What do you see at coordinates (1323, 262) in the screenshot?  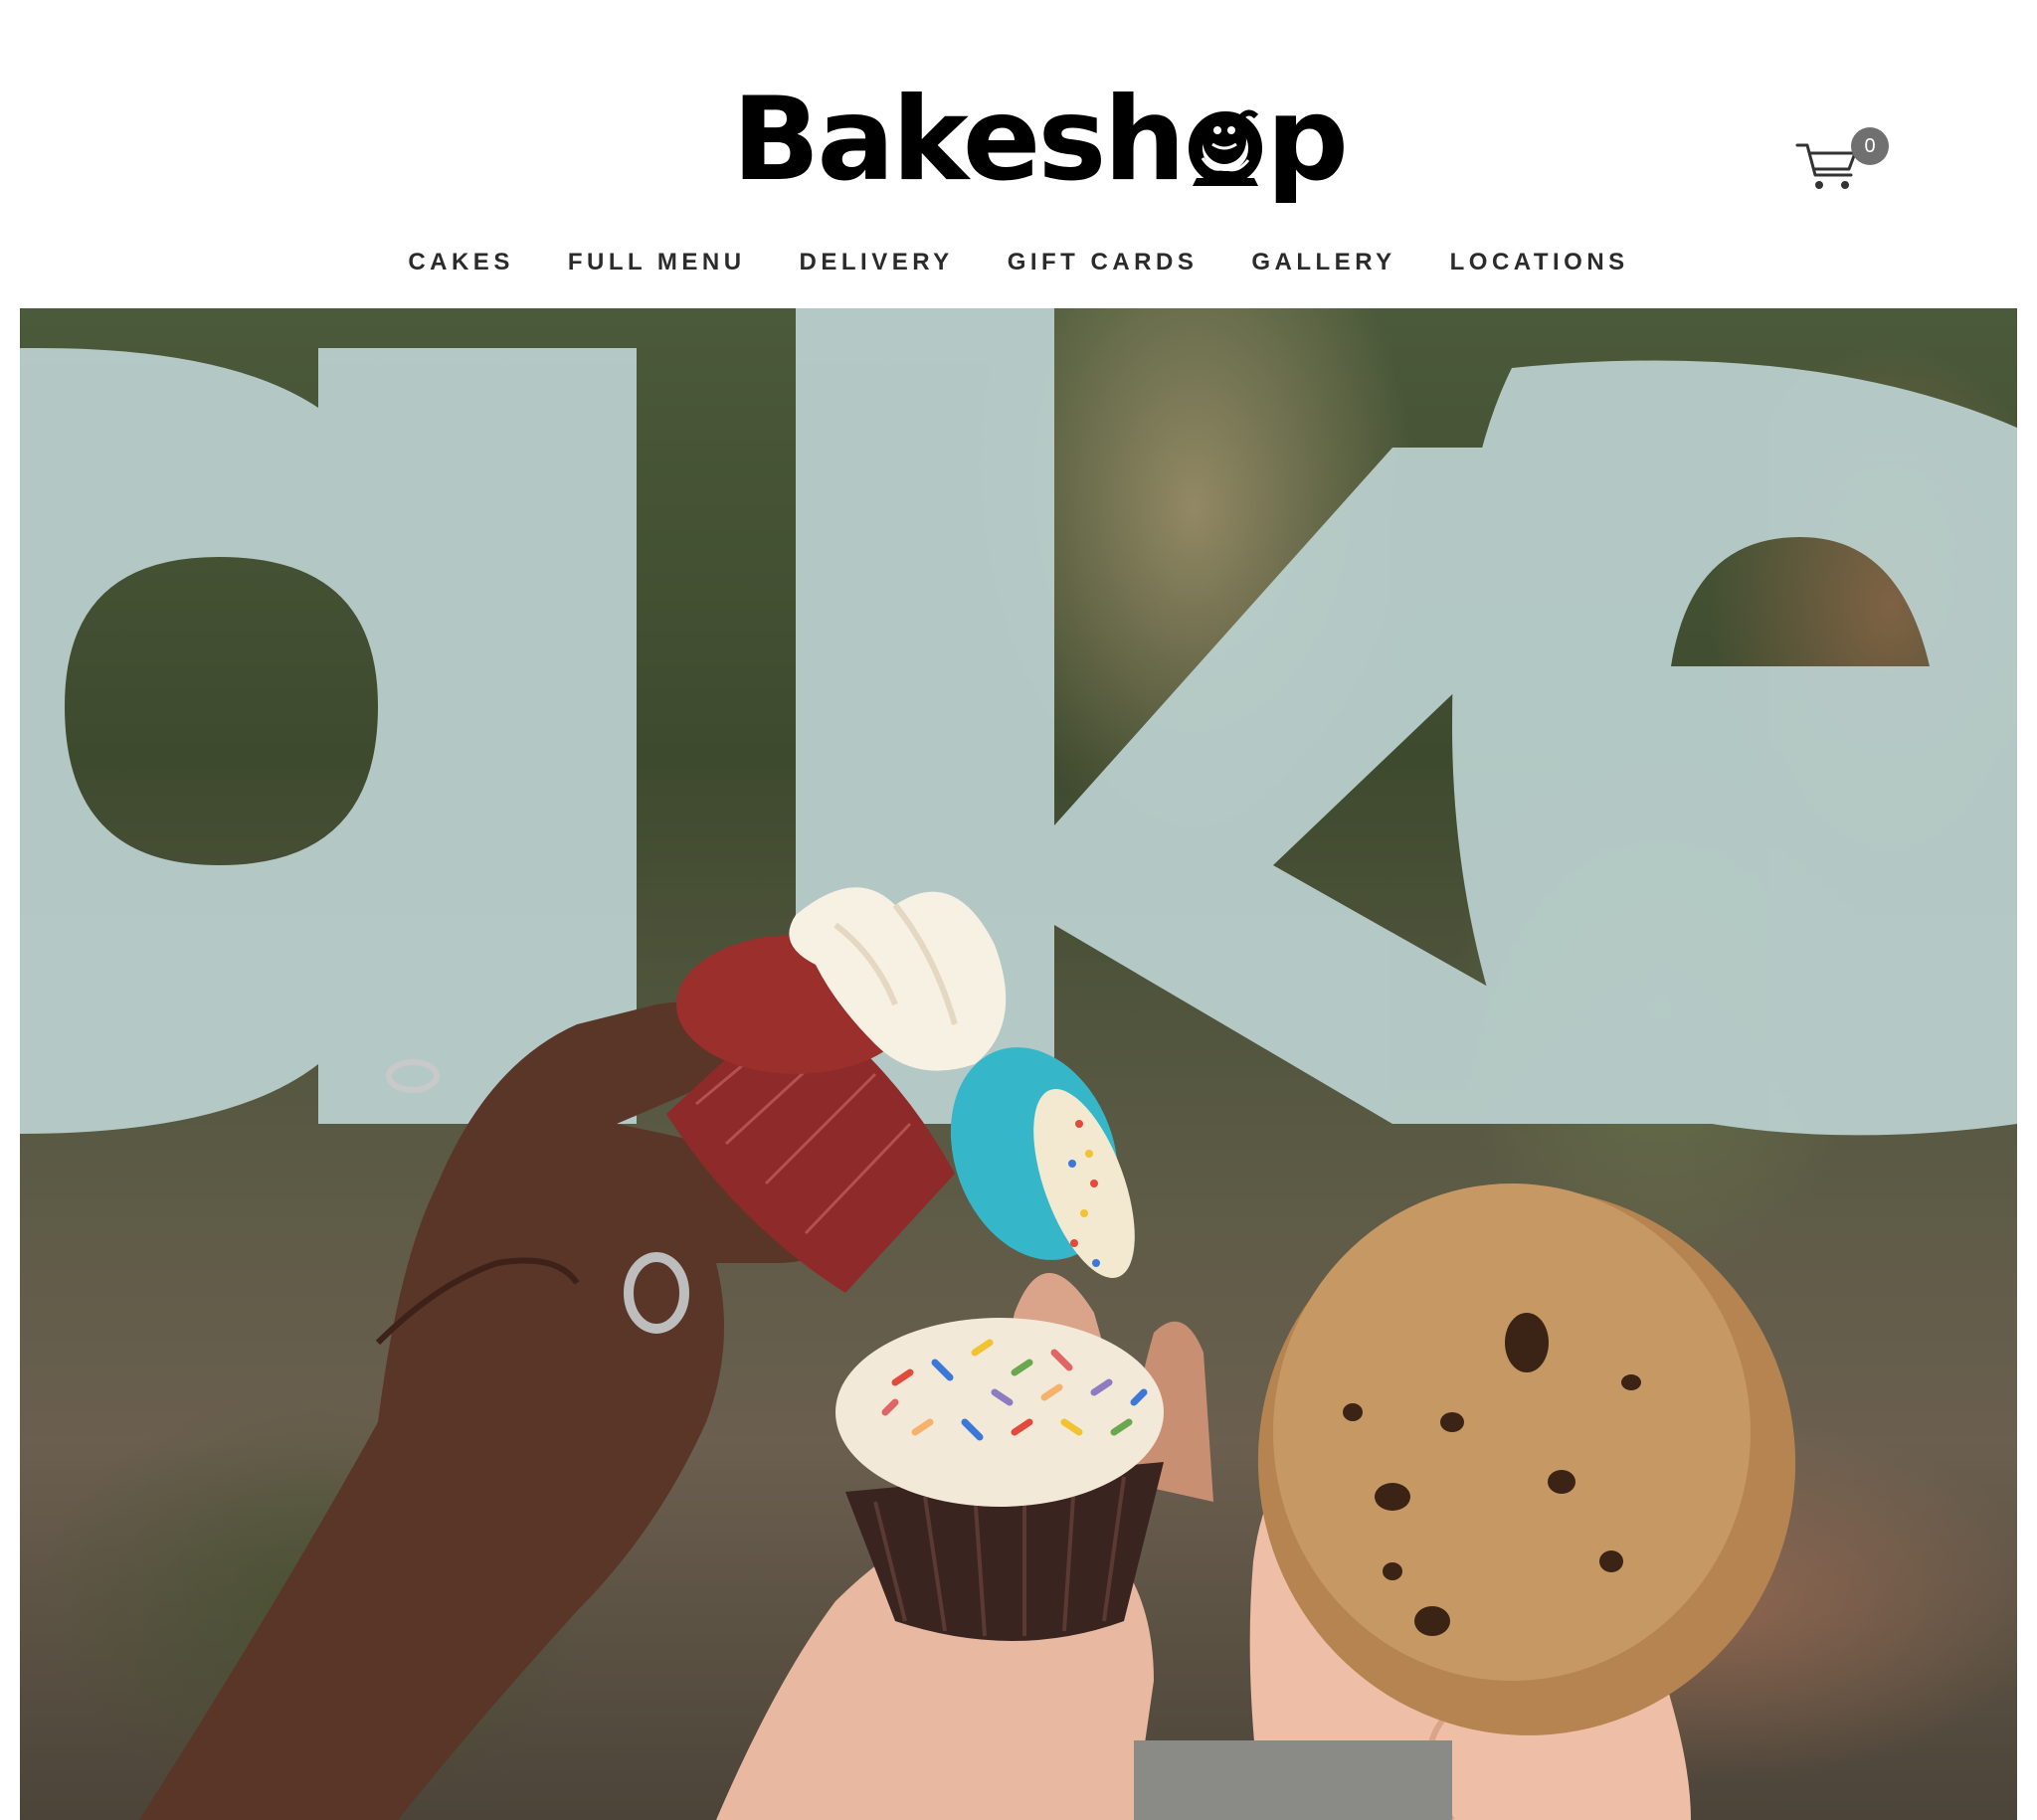 I see `nav-item-gallery: GALLERY` at bounding box center [1323, 262].